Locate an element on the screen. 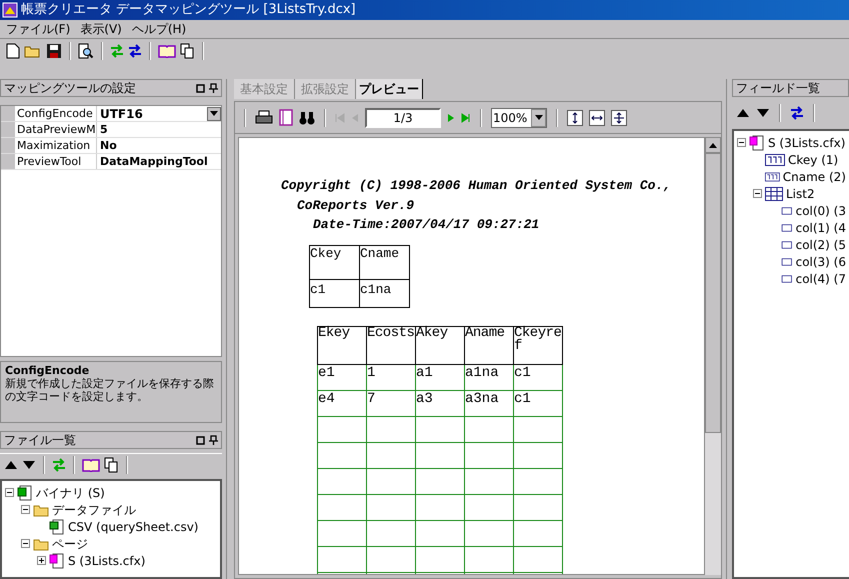 The height and width of the screenshot is (579, 849). description-text: 新規で作成した設定ファイルを保存する際の文字コードを設定します。 is located at coordinates (110, 390).